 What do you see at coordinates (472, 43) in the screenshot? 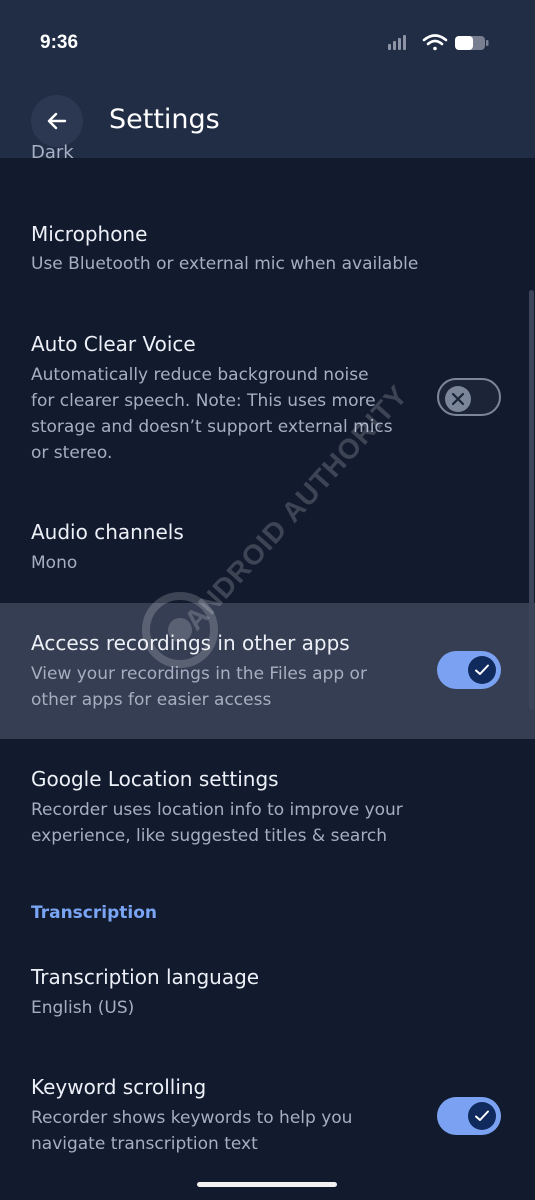
I see `battery-icon` at bounding box center [472, 43].